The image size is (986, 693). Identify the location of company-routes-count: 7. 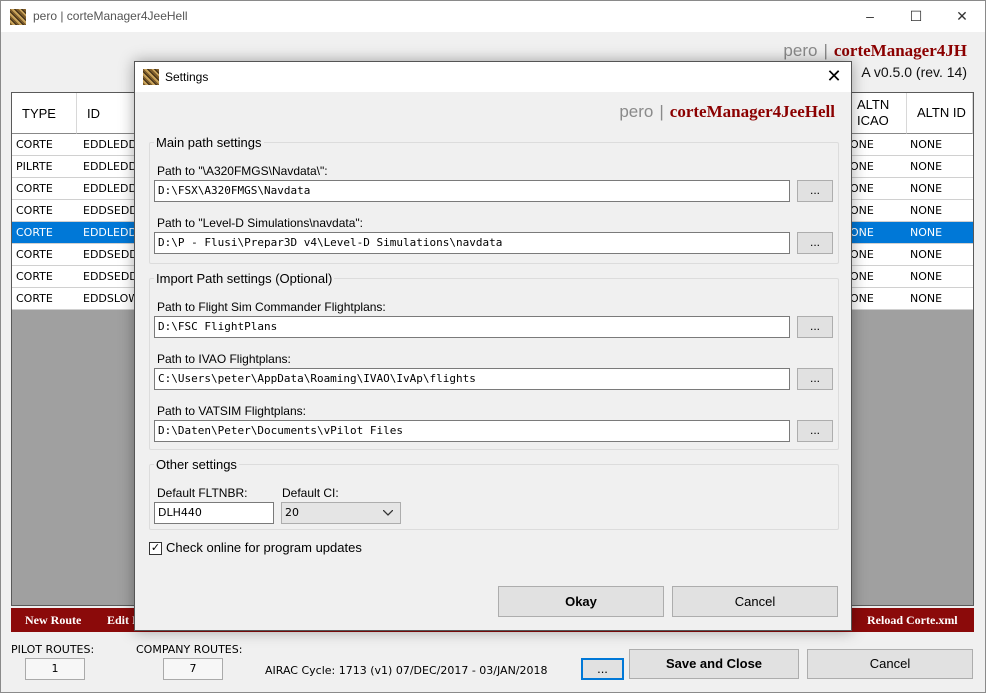
(193, 669).